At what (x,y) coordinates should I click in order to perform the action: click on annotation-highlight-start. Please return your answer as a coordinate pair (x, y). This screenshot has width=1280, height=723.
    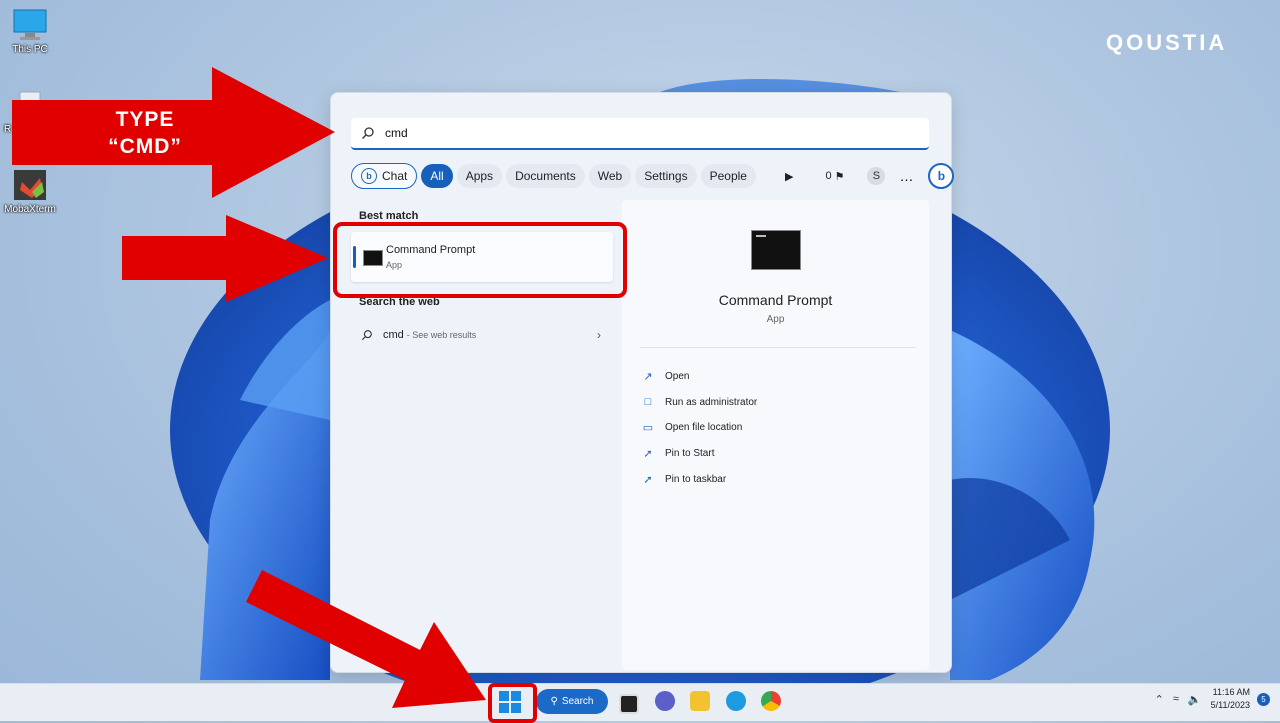
    Looking at the image, I should click on (512, 703).